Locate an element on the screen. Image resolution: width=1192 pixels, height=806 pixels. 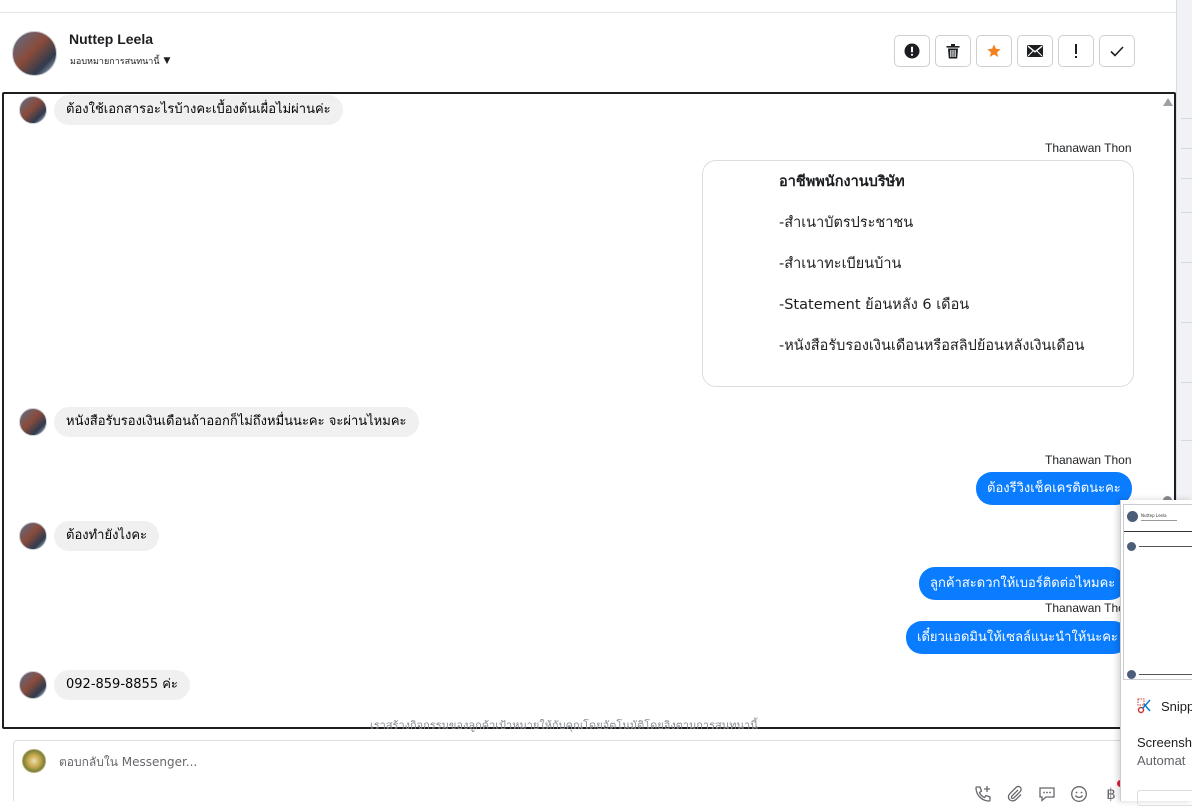
scroll-up-arrow is located at coordinates (1168, 102).